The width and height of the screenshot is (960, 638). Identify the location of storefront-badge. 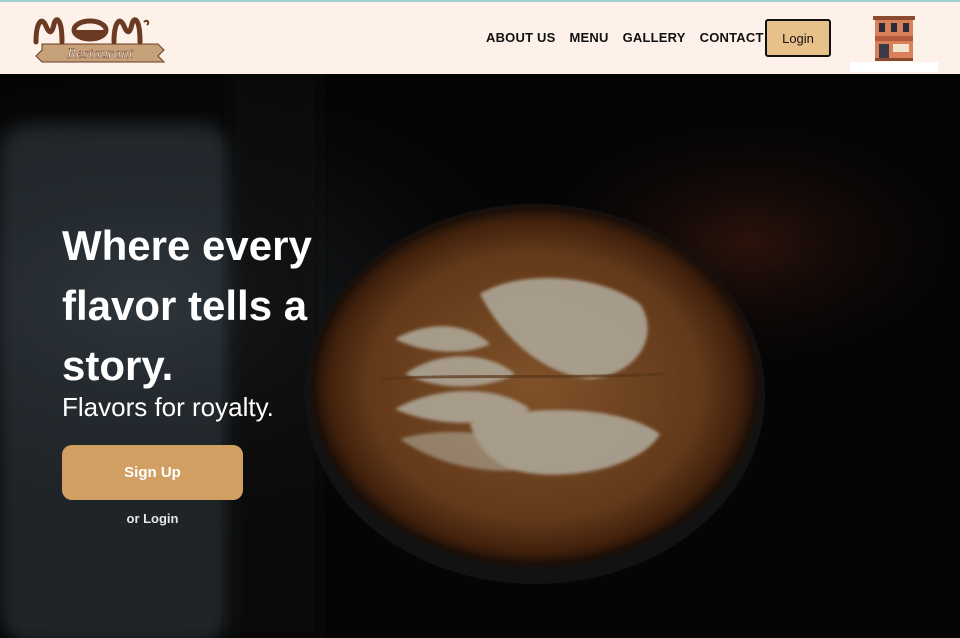
(894, 43).